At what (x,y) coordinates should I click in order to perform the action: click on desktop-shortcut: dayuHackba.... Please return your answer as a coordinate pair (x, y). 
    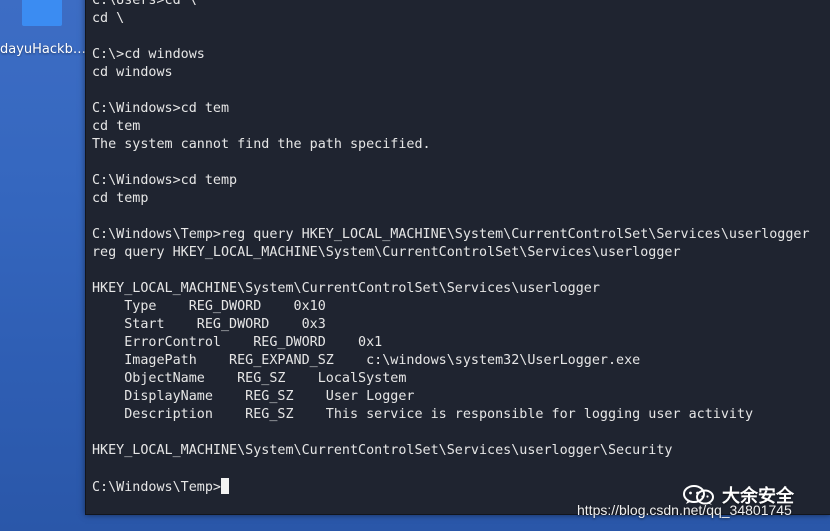
    Looking at the image, I should click on (43, 35).